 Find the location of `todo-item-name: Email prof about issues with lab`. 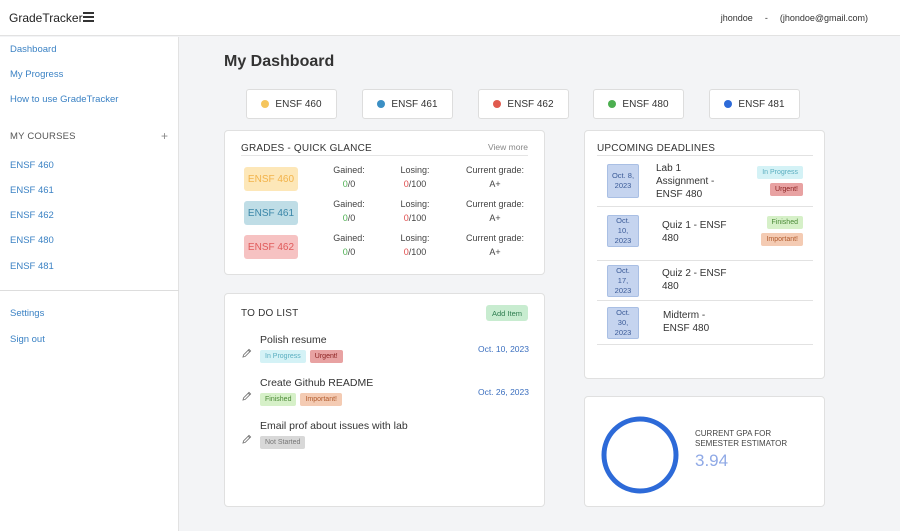

todo-item-name: Email prof about issues with lab is located at coordinates (334, 426).